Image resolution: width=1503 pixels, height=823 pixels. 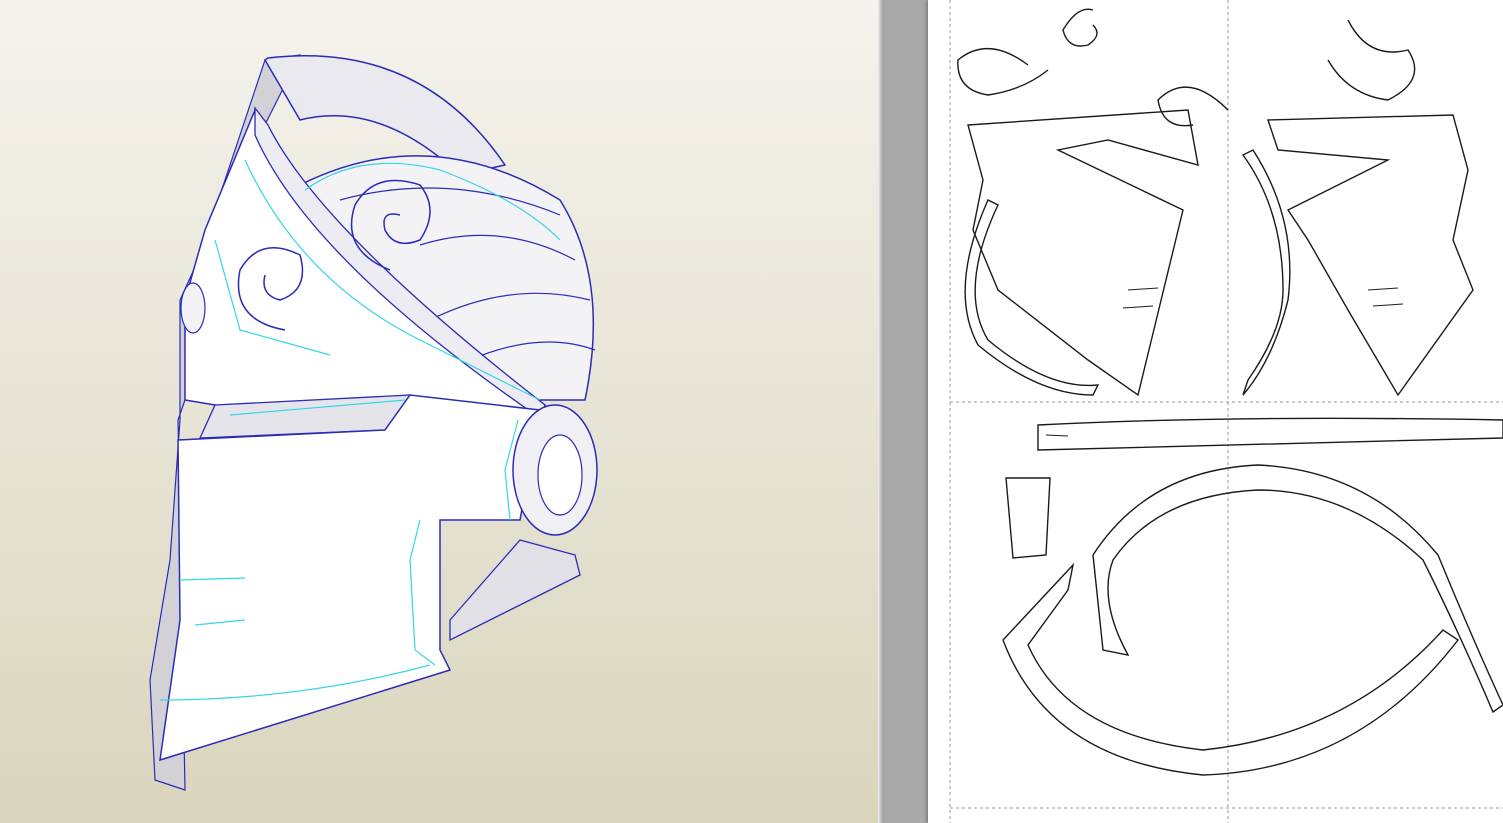 I want to click on part-cheek-strip-left, so click(x=1032, y=297).